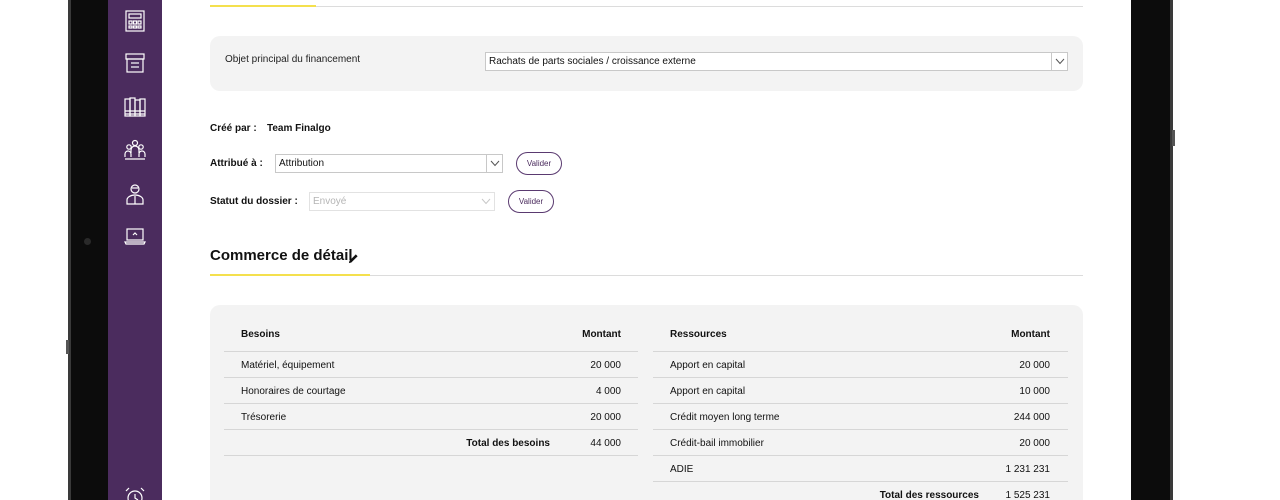 The height and width of the screenshot is (500, 1280). What do you see at coordinates (608, 391) in the screenshot?
I see `row-amount: 4 000` at bounding box center [608, 391].